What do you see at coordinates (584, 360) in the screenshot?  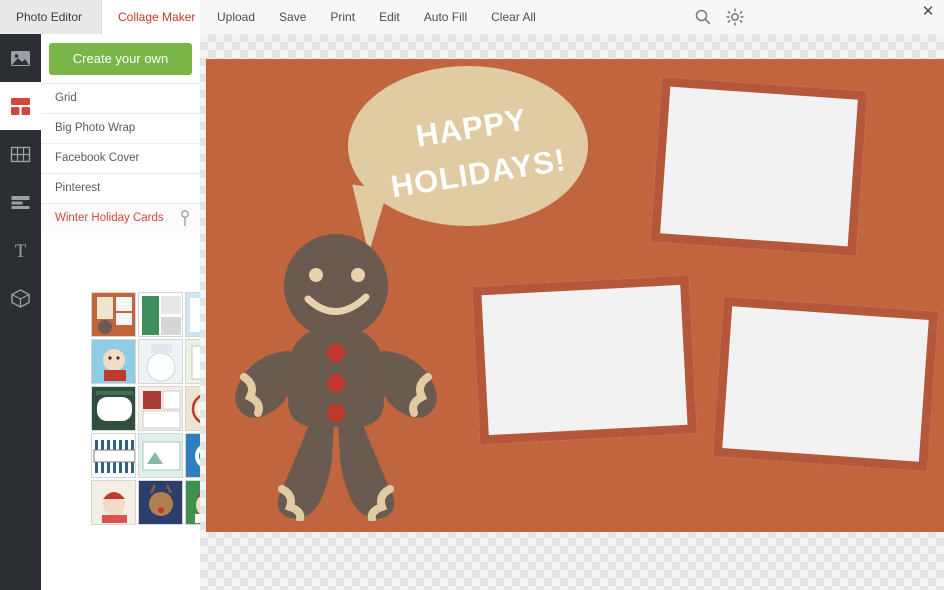 I see `photo-slot-bottom-left` at bounding box center [584, 360].